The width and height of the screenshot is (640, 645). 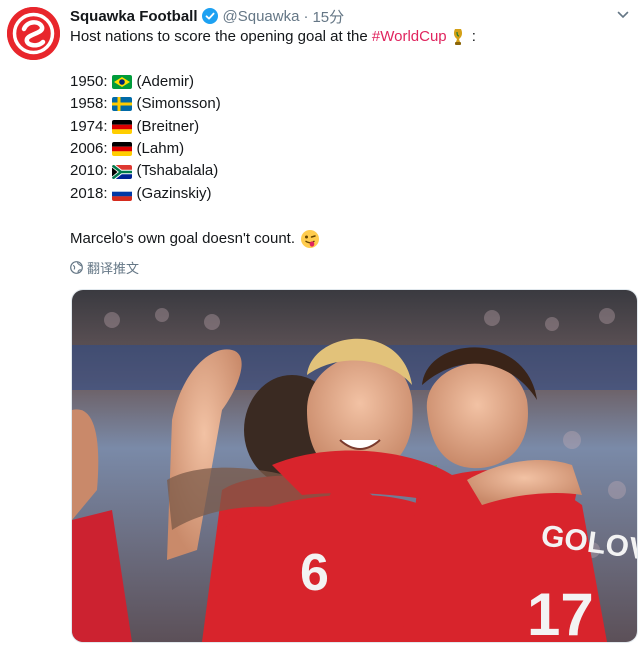 What do you see at coordinates (160, 148) in the screenshot?
I see `entry-scorer: (Lahm)` at bounding box center [160, 148].